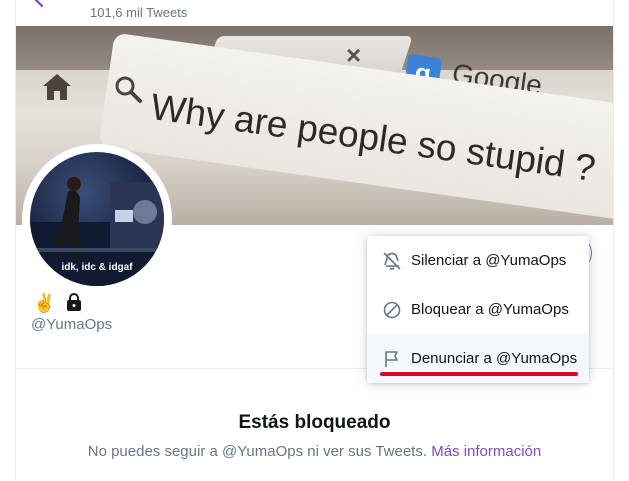  What do you see at coordinates (74, 302) in the screenshot?
I see `lock-icon` at bounding box center [74, 302].